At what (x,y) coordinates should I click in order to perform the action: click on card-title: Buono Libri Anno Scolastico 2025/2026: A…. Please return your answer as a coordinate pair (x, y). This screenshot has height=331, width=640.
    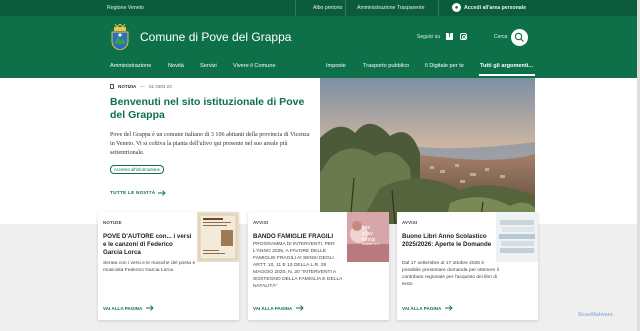
    Looking at the image, I should click on (450, 241).